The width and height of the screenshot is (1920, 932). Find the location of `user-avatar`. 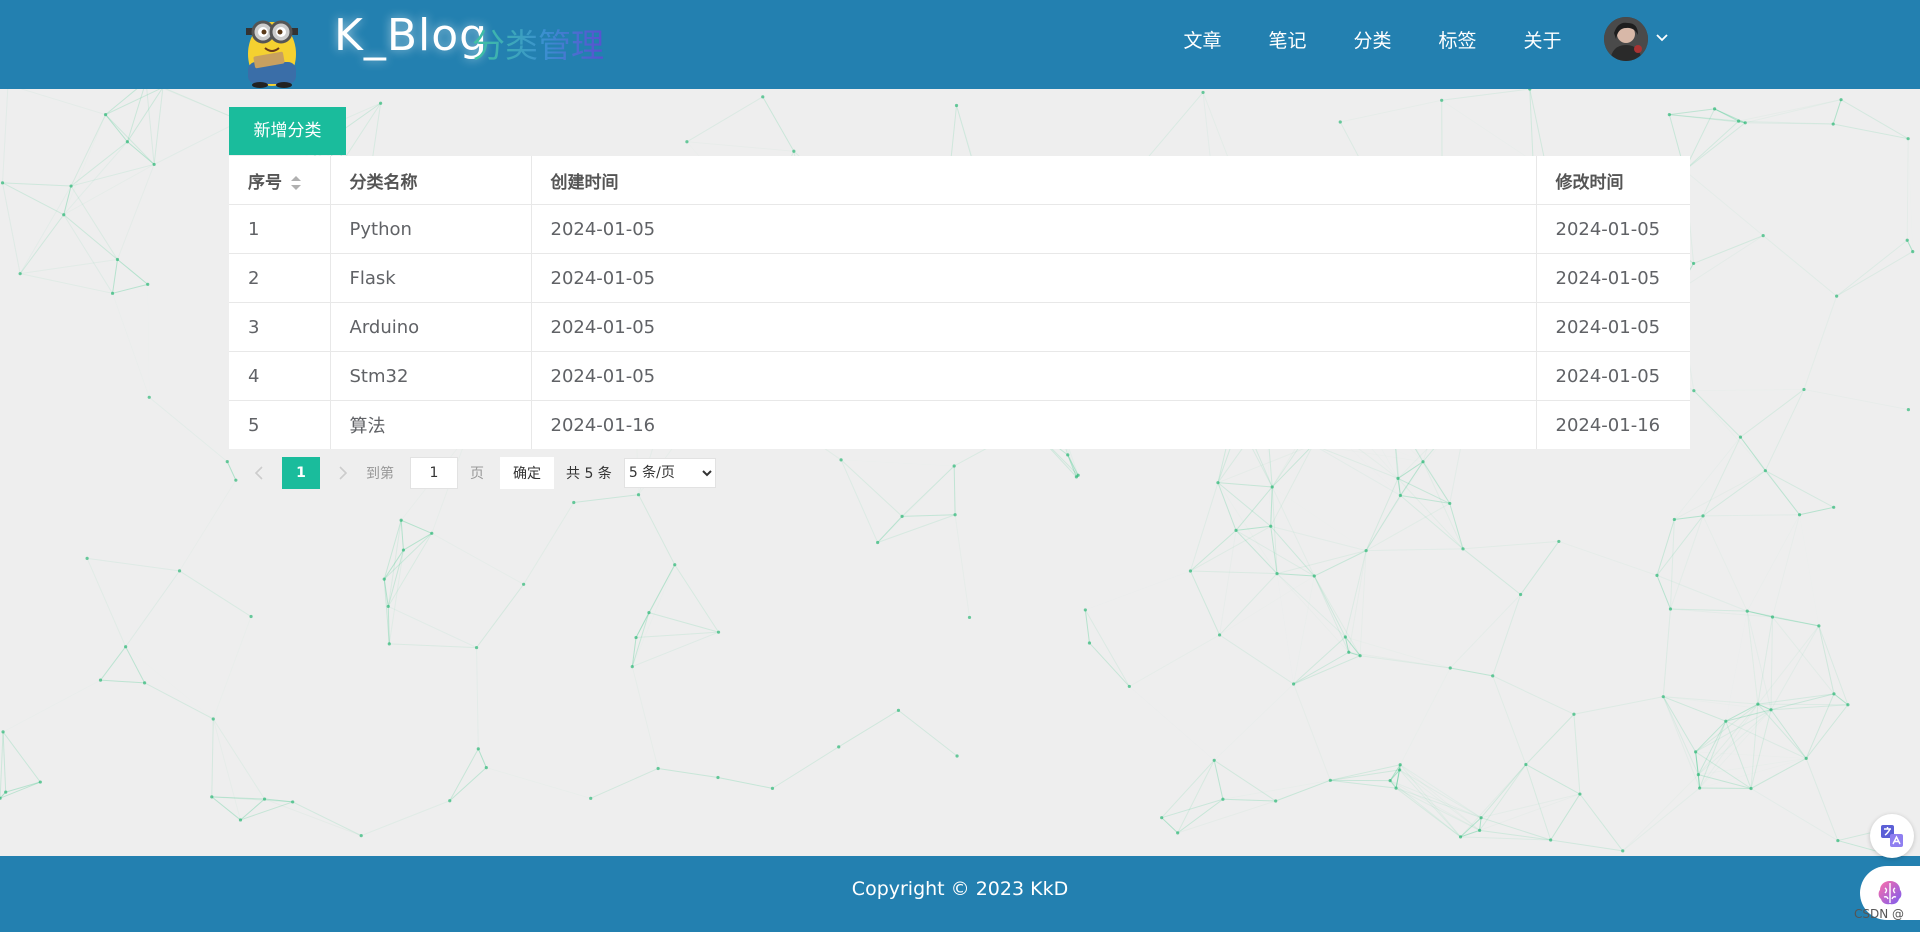

user-avatar is located at coordinates (1626, 39).